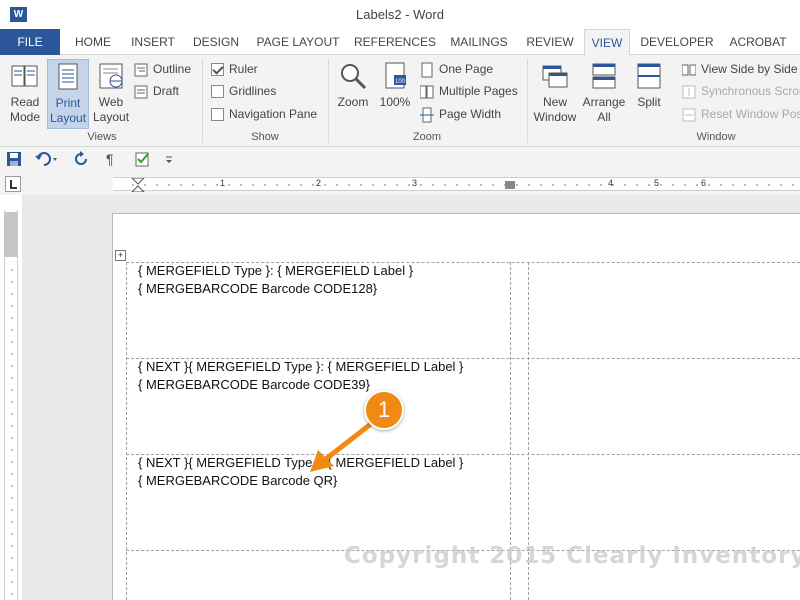 The height and width of the screenshot is (600, 800). Describe the element at coordinates (572, 556) in the screenshot. I see `copyright-watermark: Copyright 2015 Clearly Inventory` at that location.